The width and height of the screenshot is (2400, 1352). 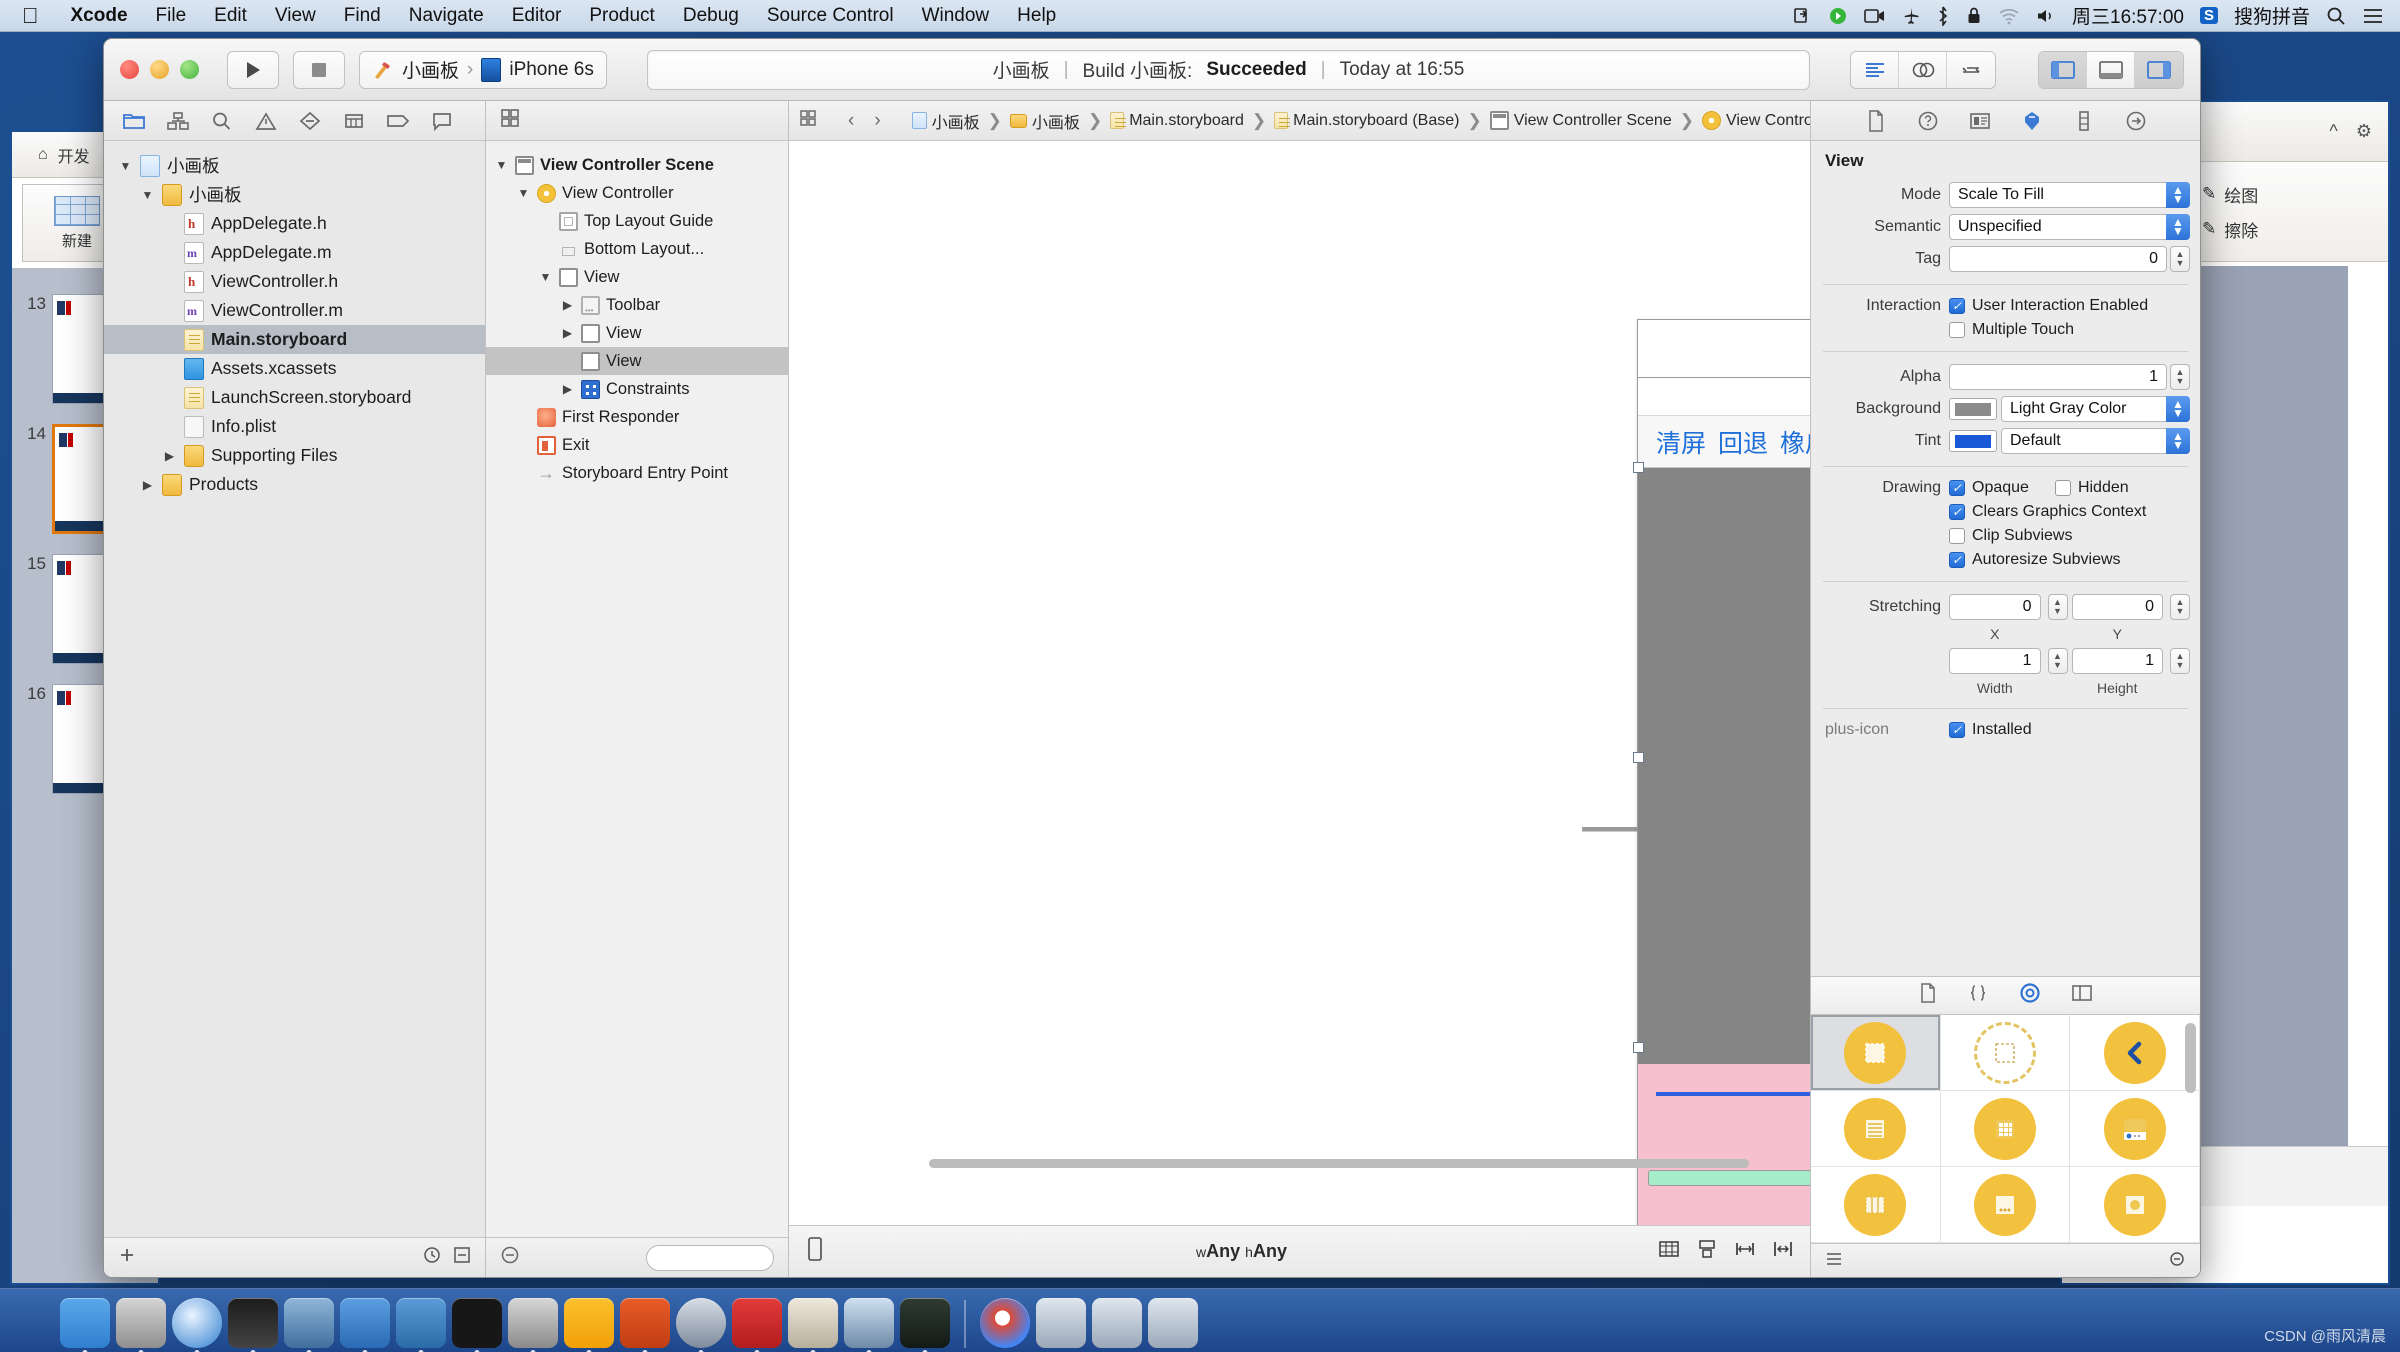 I want to click on library-item-split-view, so click(x=1876, y=1205).